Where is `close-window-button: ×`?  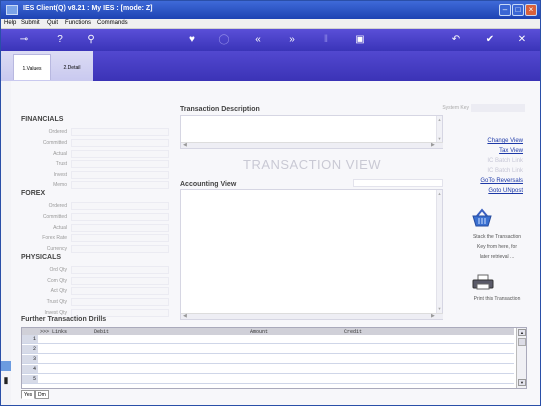
close-window-button: × is located at coordinates (531, 10).